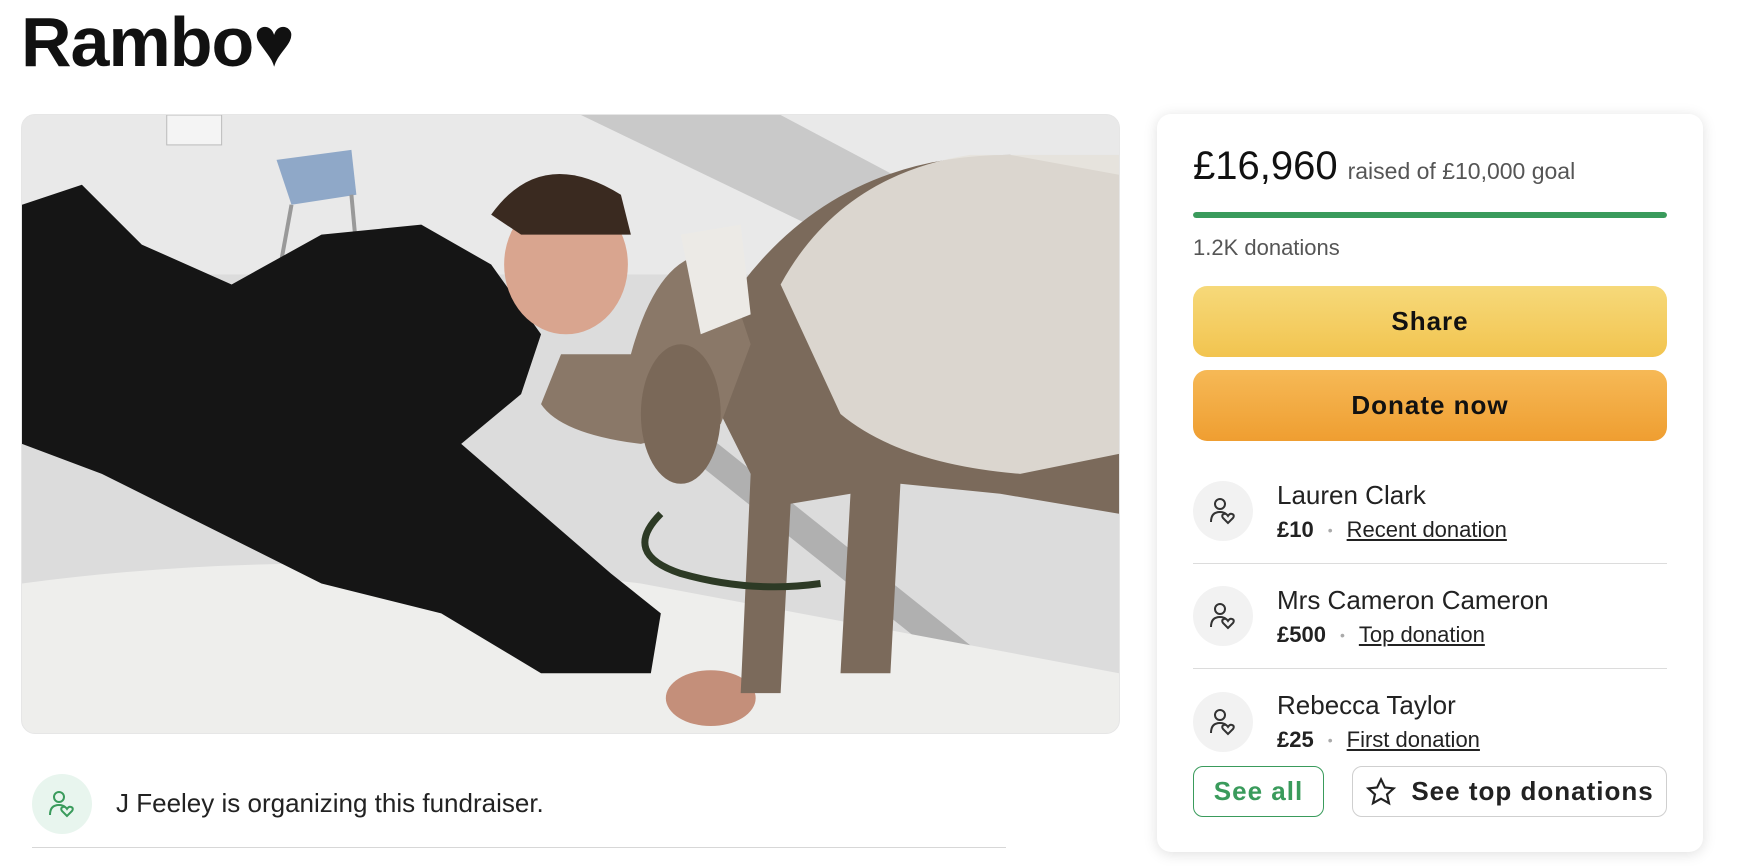 This screenshot has height=866, width=1740. What do you see at coordinates (330, 803) in the screenshot?
I see `organizer-text: J Feeley is organizing this fundraiser.` at bounding box center [330, 803].